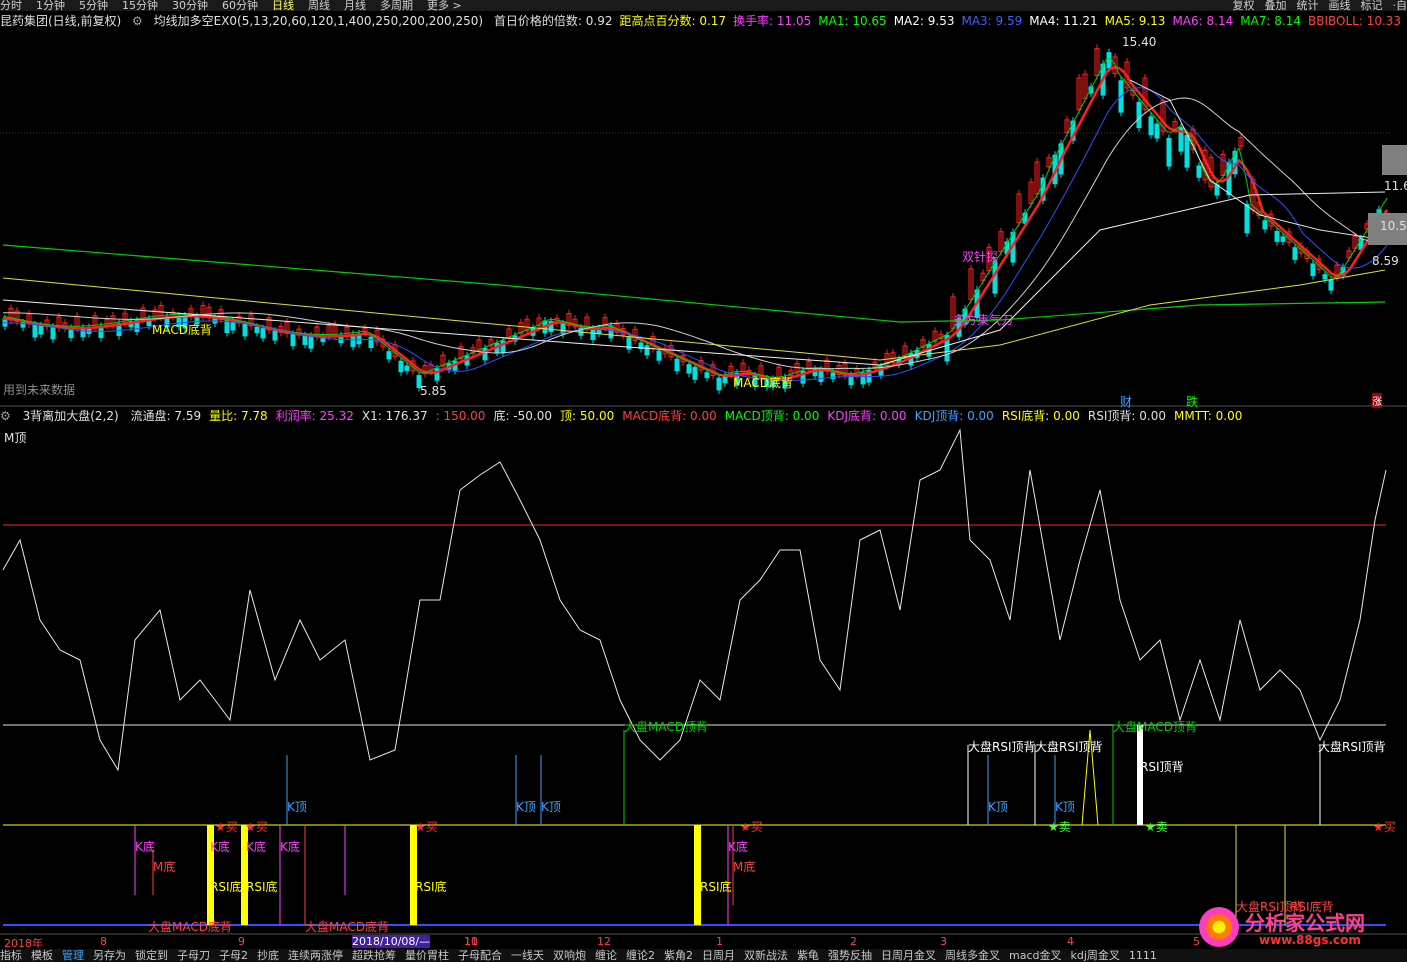  Describe the element at coordinates (394, 416) in the screenshot. I see `info2-field-3: X1: 176.37` at that location.